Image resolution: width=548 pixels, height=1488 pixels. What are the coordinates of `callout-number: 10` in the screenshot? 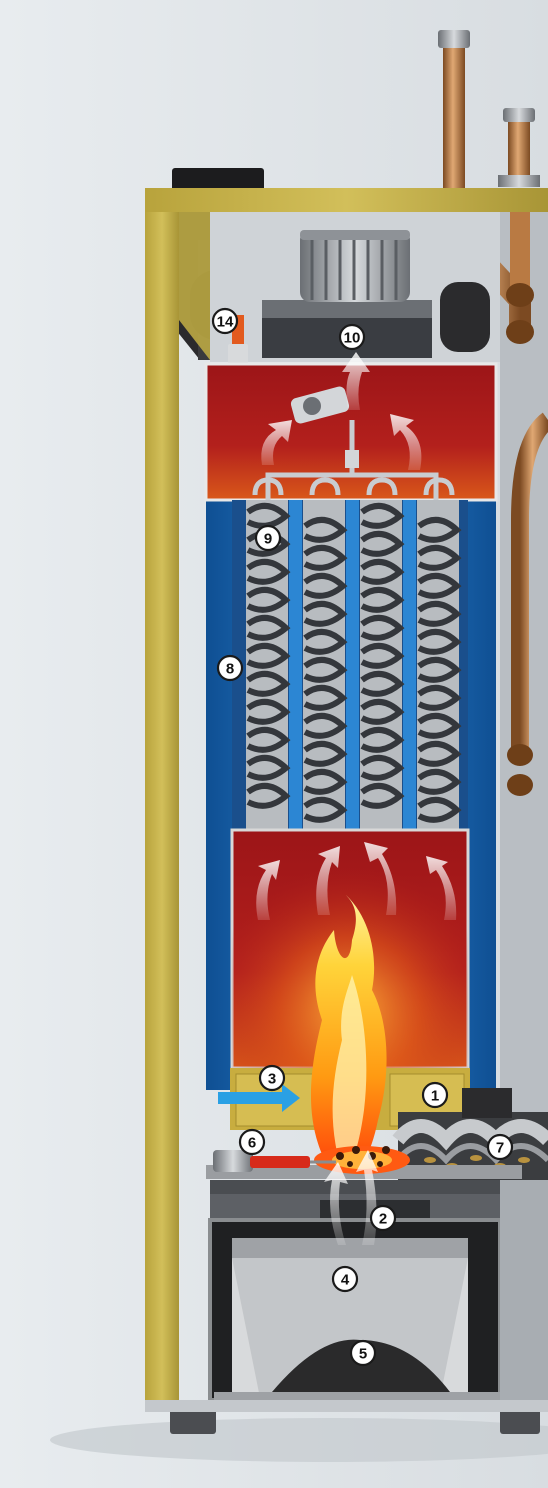 It's located at (352, 338).